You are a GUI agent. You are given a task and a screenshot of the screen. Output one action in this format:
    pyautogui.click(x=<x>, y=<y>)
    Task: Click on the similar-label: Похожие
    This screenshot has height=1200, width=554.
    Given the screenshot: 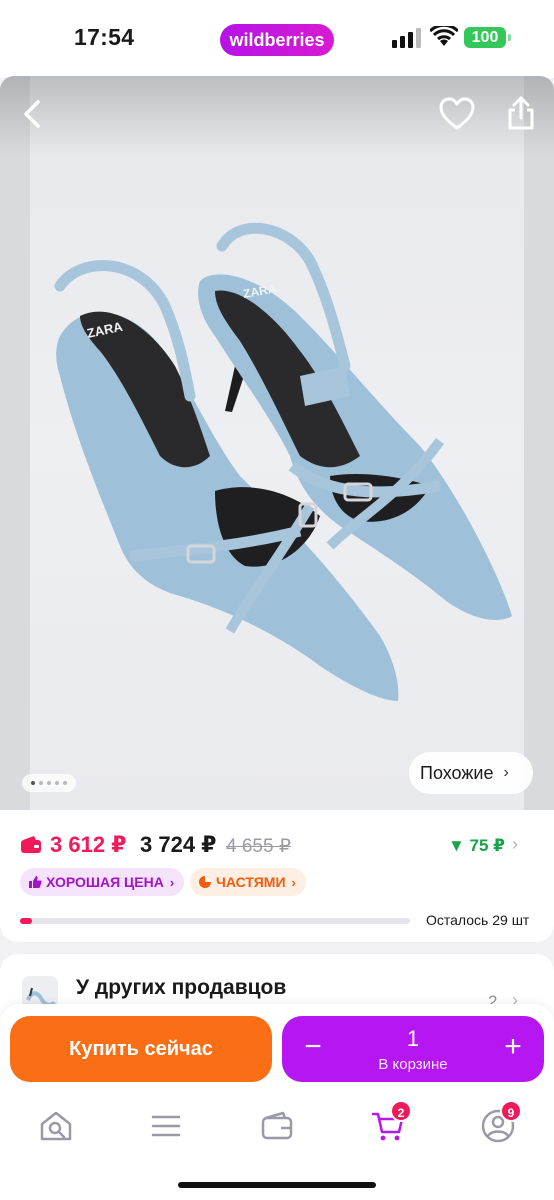 What is the action you would take?
    pyautogui.click(x=457, y=772)
    